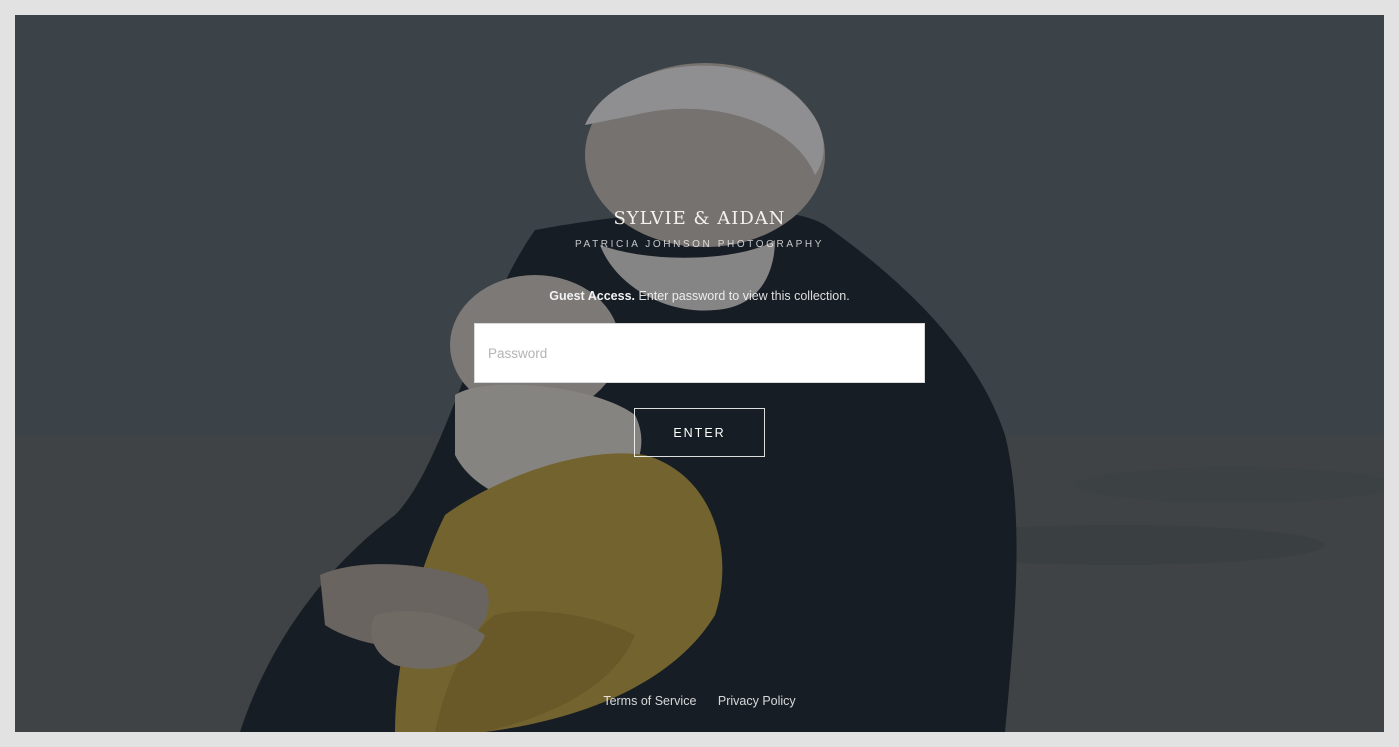 This screenshot has width=1399, height=747. Describe the element at coordinates (699, 244) in the screenshot. I see `photographer-name: PATRICIA JOHNSON PHOTOGRAPHY` at that location.